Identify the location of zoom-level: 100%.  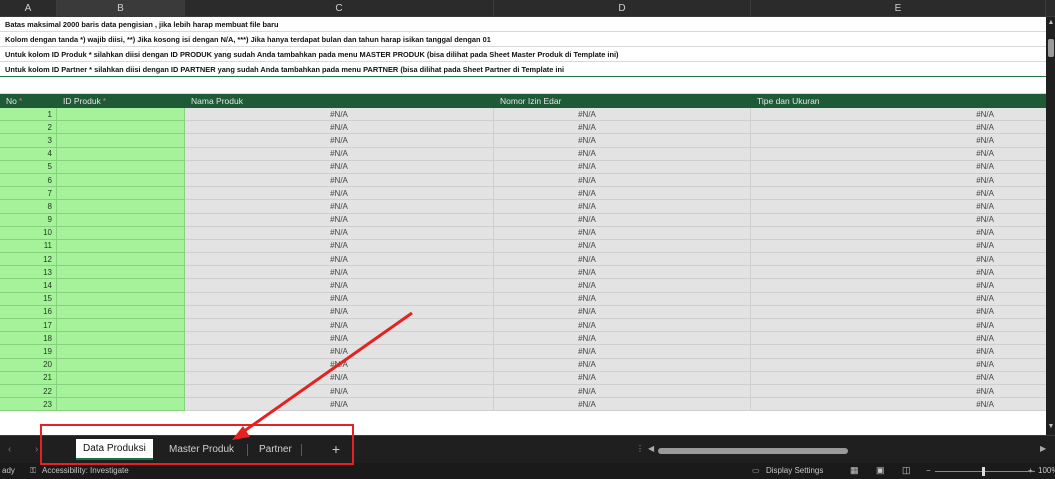
(1046, 470).